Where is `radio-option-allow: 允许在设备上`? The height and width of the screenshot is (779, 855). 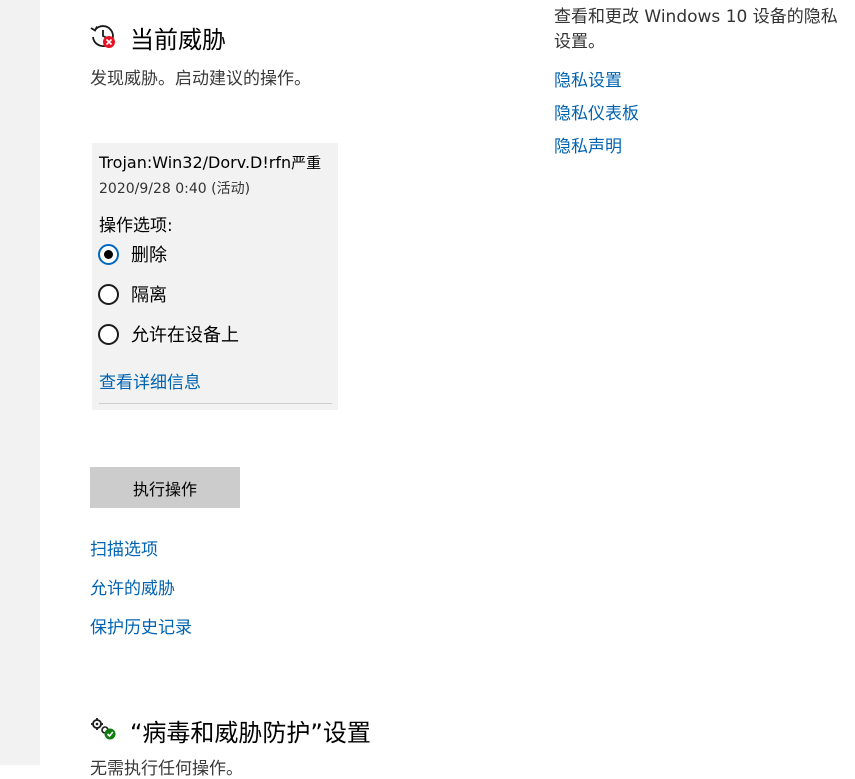
radio-option-allow: 允许在设备上 is located at coordinates (168, 334).